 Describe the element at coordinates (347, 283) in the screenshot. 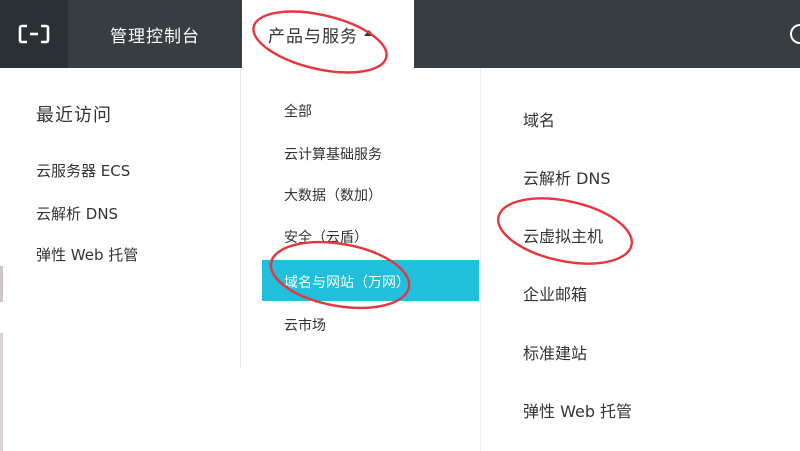

I see `category-domains-websites-label: 域名与网站（万网）` at that location.